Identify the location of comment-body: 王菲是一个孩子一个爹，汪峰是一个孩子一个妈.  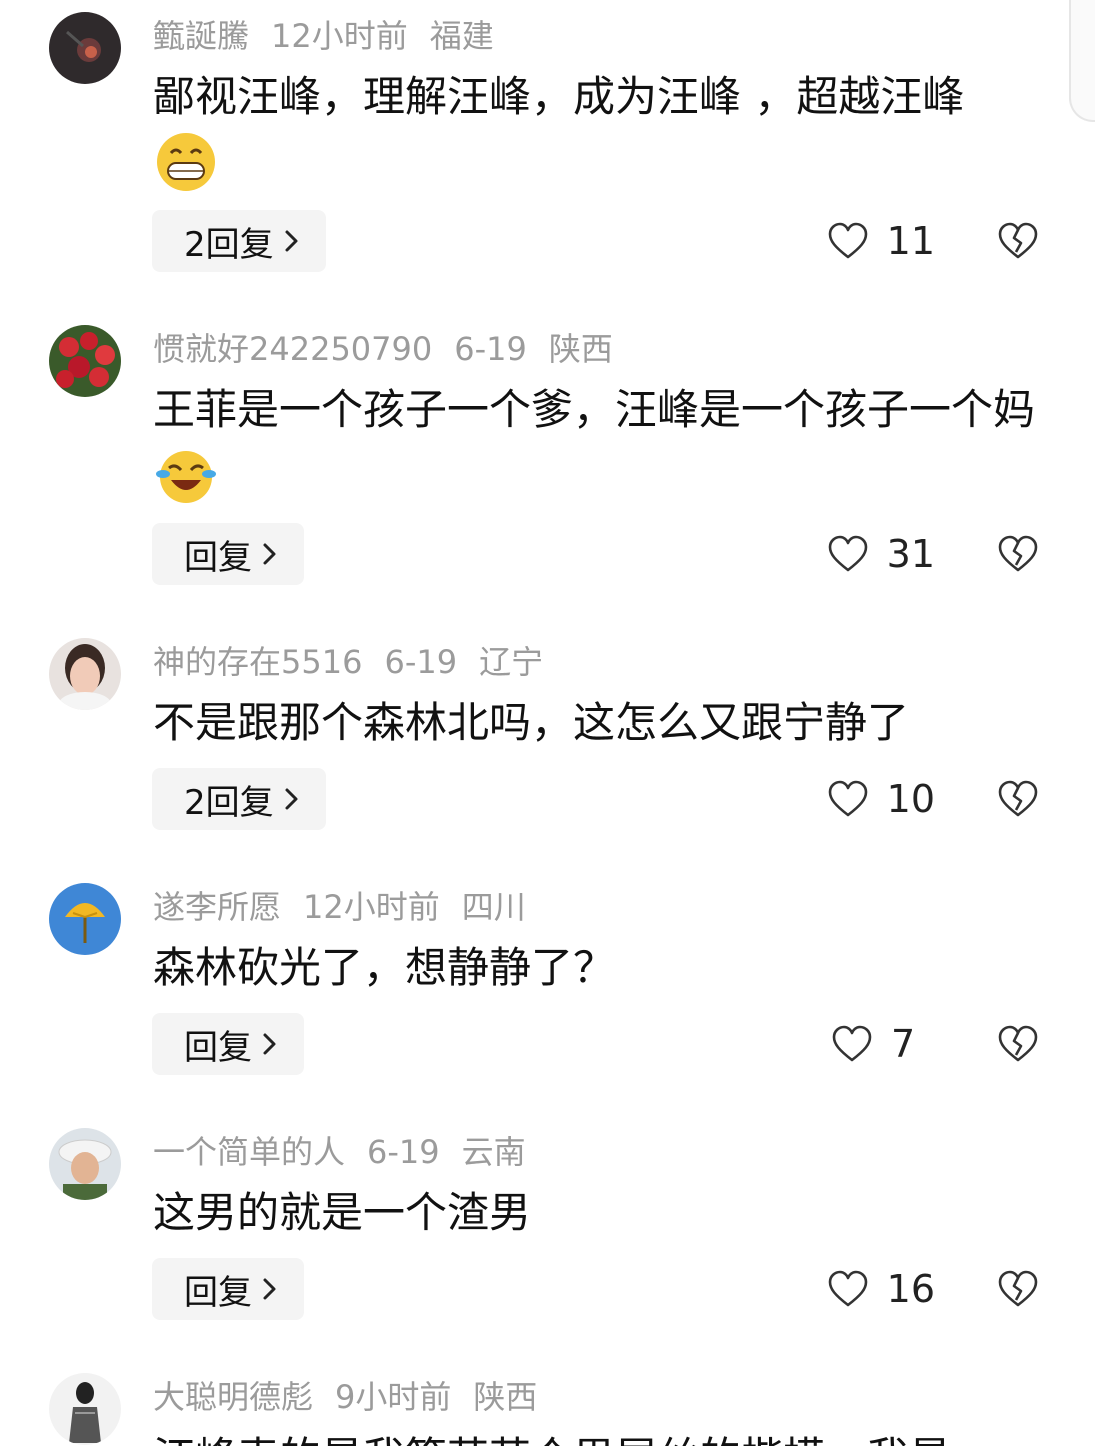
(594, 409).